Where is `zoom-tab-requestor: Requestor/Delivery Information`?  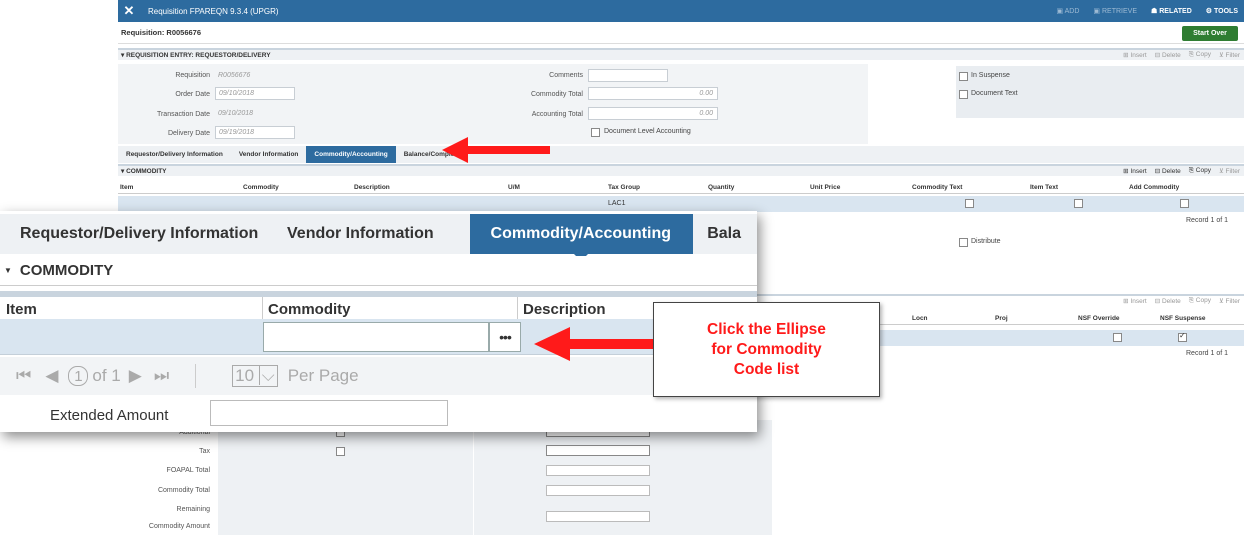 zoom-tab-requestor: Requestor/Delivery Information is located at coordinates (131, 234).